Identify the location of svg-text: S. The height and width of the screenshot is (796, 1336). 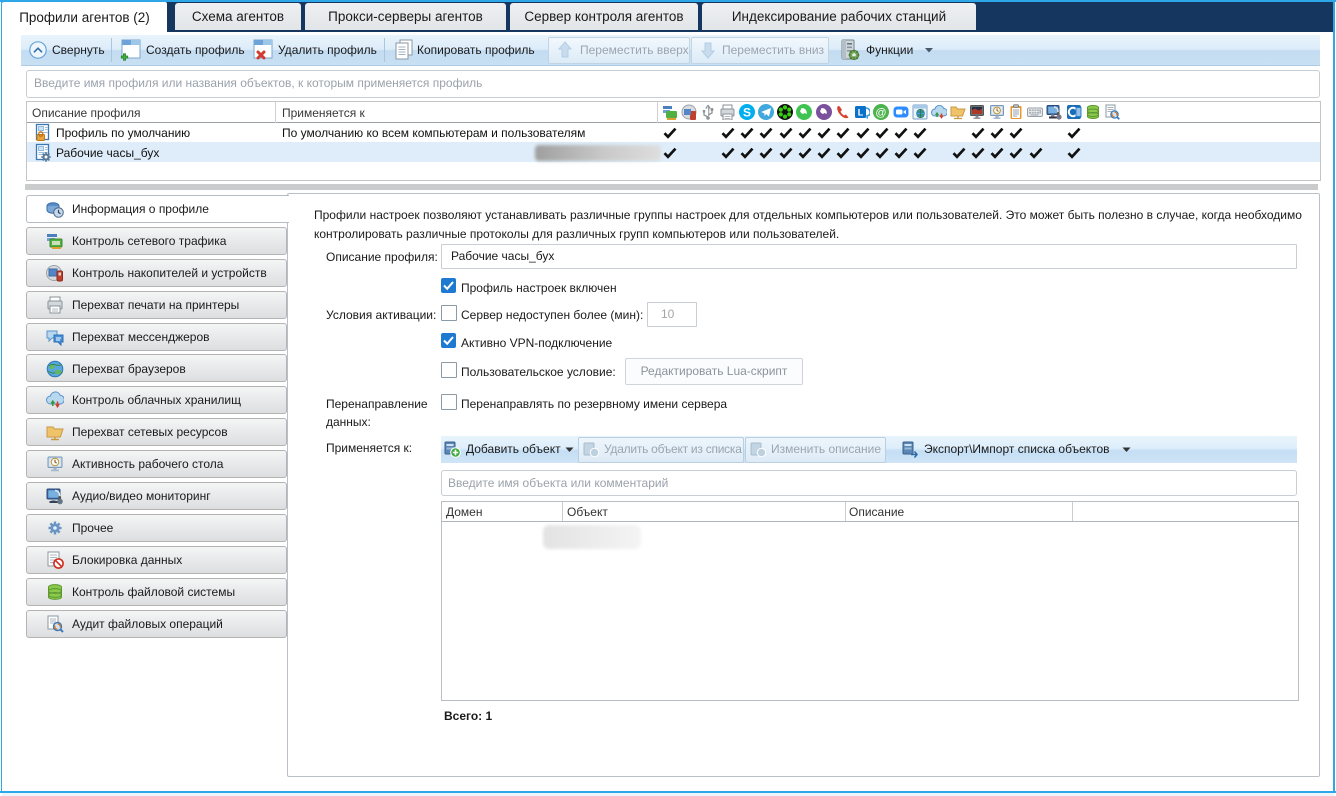
(747, 113).